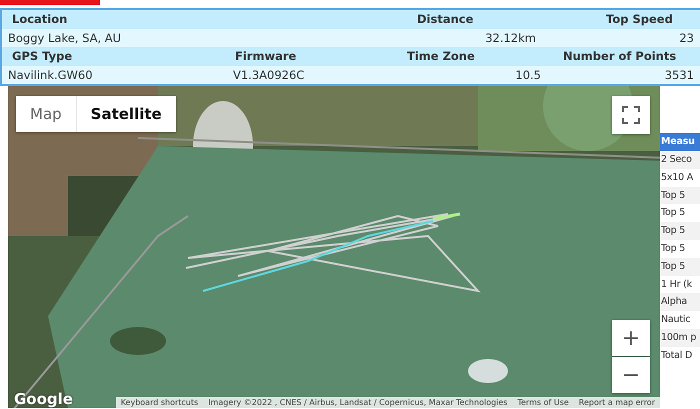 This screenshot has width=700, height=409. I want to click on map-logo: Google, so click(43, 399).